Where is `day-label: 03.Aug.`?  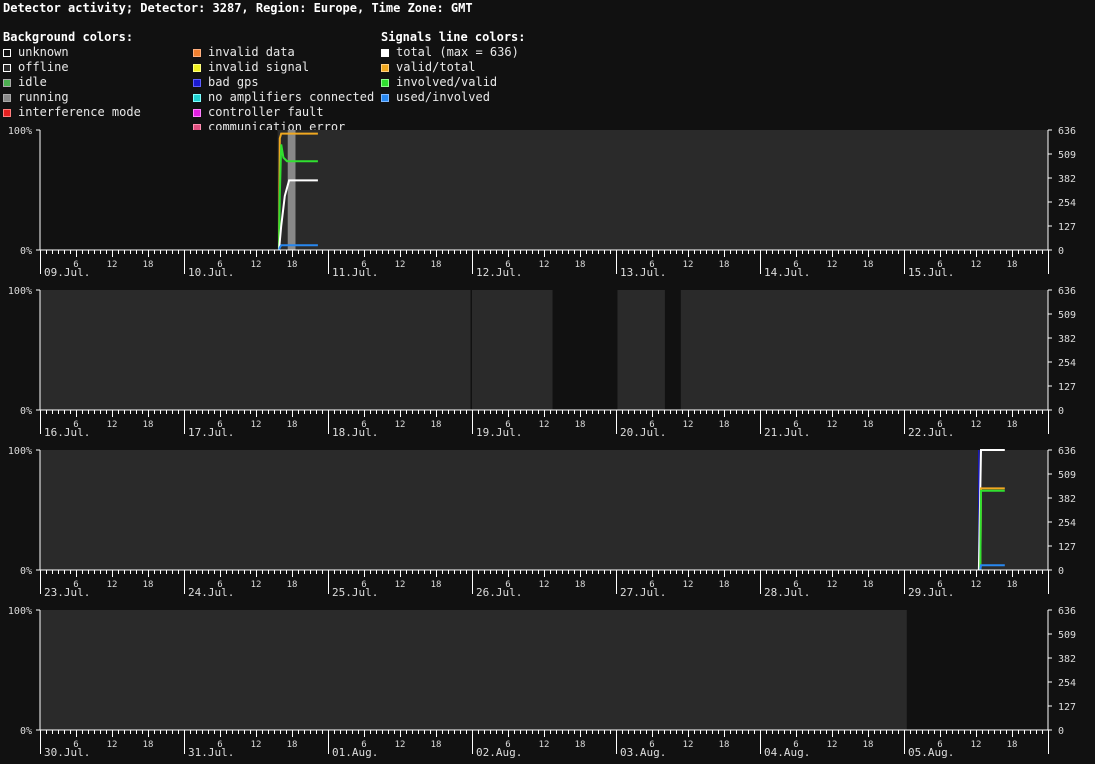
day-label: 03.Aug. is located at coordinates (643, 752).